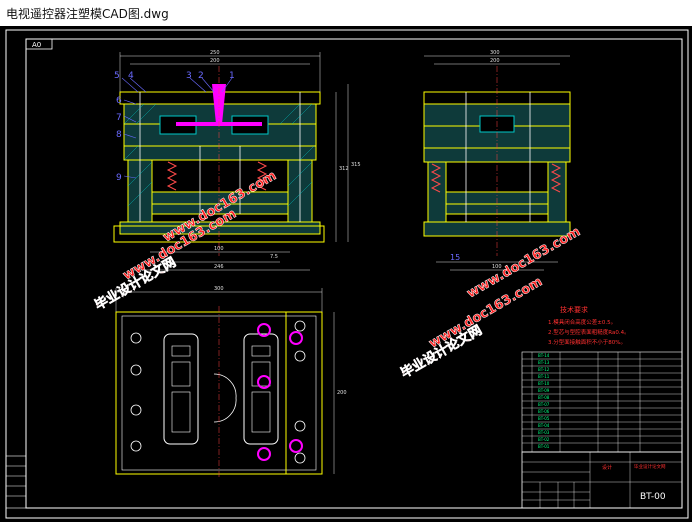 This screenshot has width=692, height=522. Describe the element at coordinates (215, 61) in the screenshot. I see `front-dim-1: 200` at that location.